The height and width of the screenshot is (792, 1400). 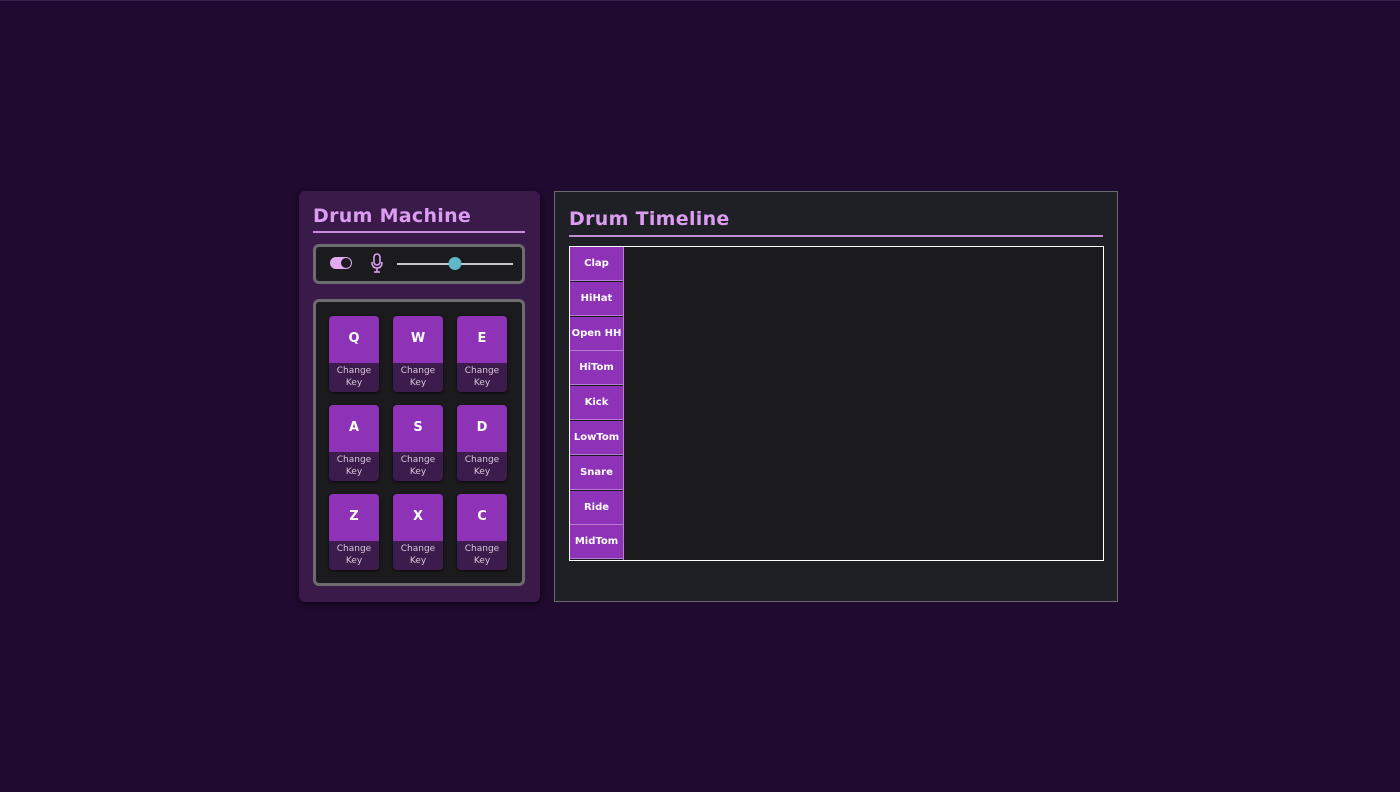 I want to click on pad-key-label: Z, so click(x=354, y=517).